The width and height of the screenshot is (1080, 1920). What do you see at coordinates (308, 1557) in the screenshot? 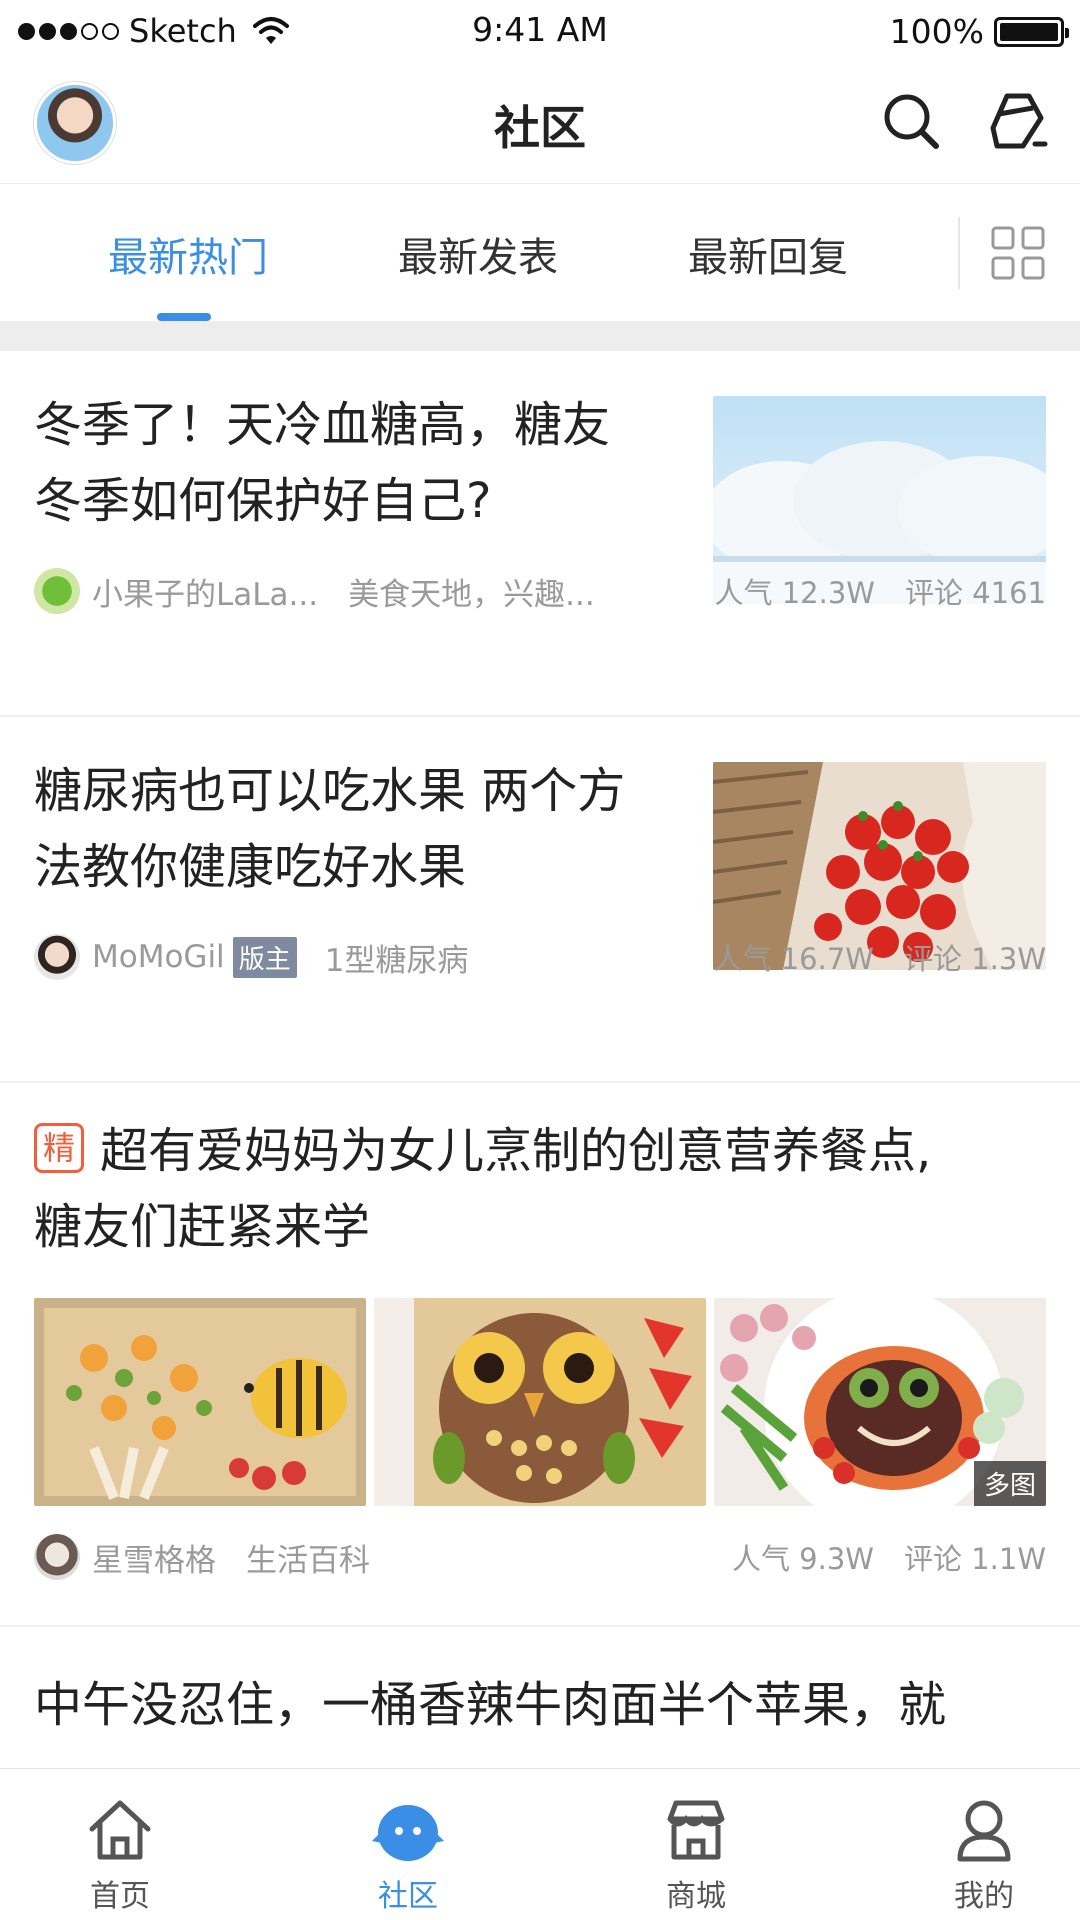
I see `post-category: 生活百科` at bounding box center [308, 1557].